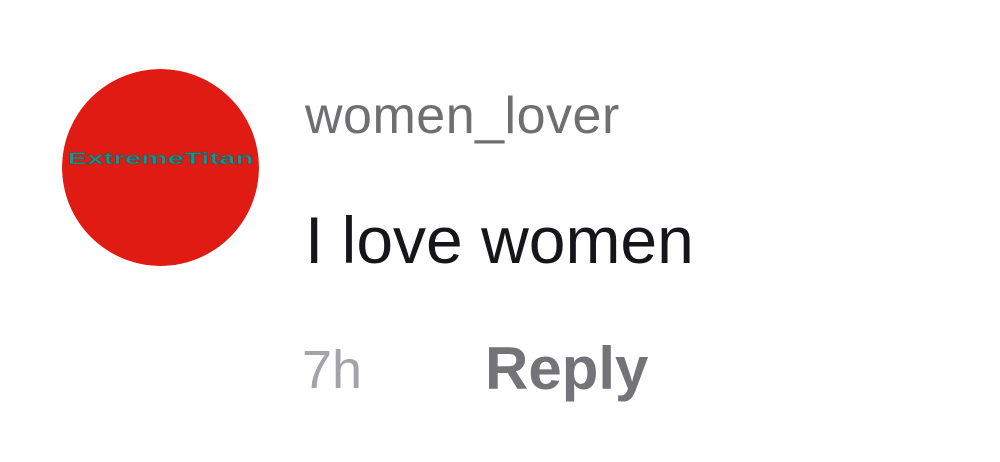 This screenshot has width=1000, height=462. I want to click on avatar-logo-text: ExtremeTitan, so click(161, 158).